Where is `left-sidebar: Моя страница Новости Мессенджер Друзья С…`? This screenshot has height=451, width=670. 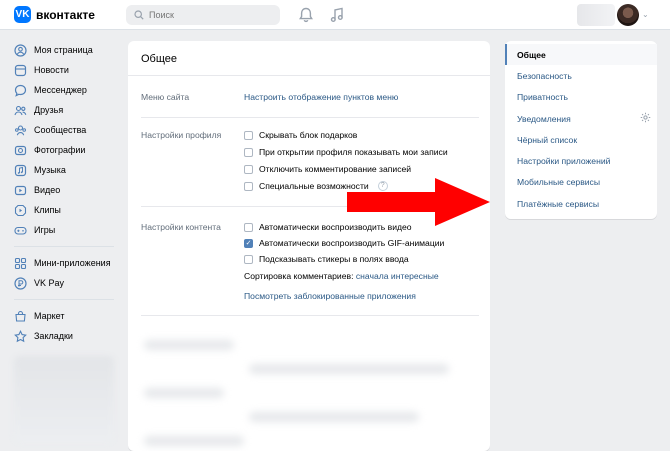
left-sidebar: Моя страница Новости Мессенджер Друзья С… is located at coordinates (68, 241).